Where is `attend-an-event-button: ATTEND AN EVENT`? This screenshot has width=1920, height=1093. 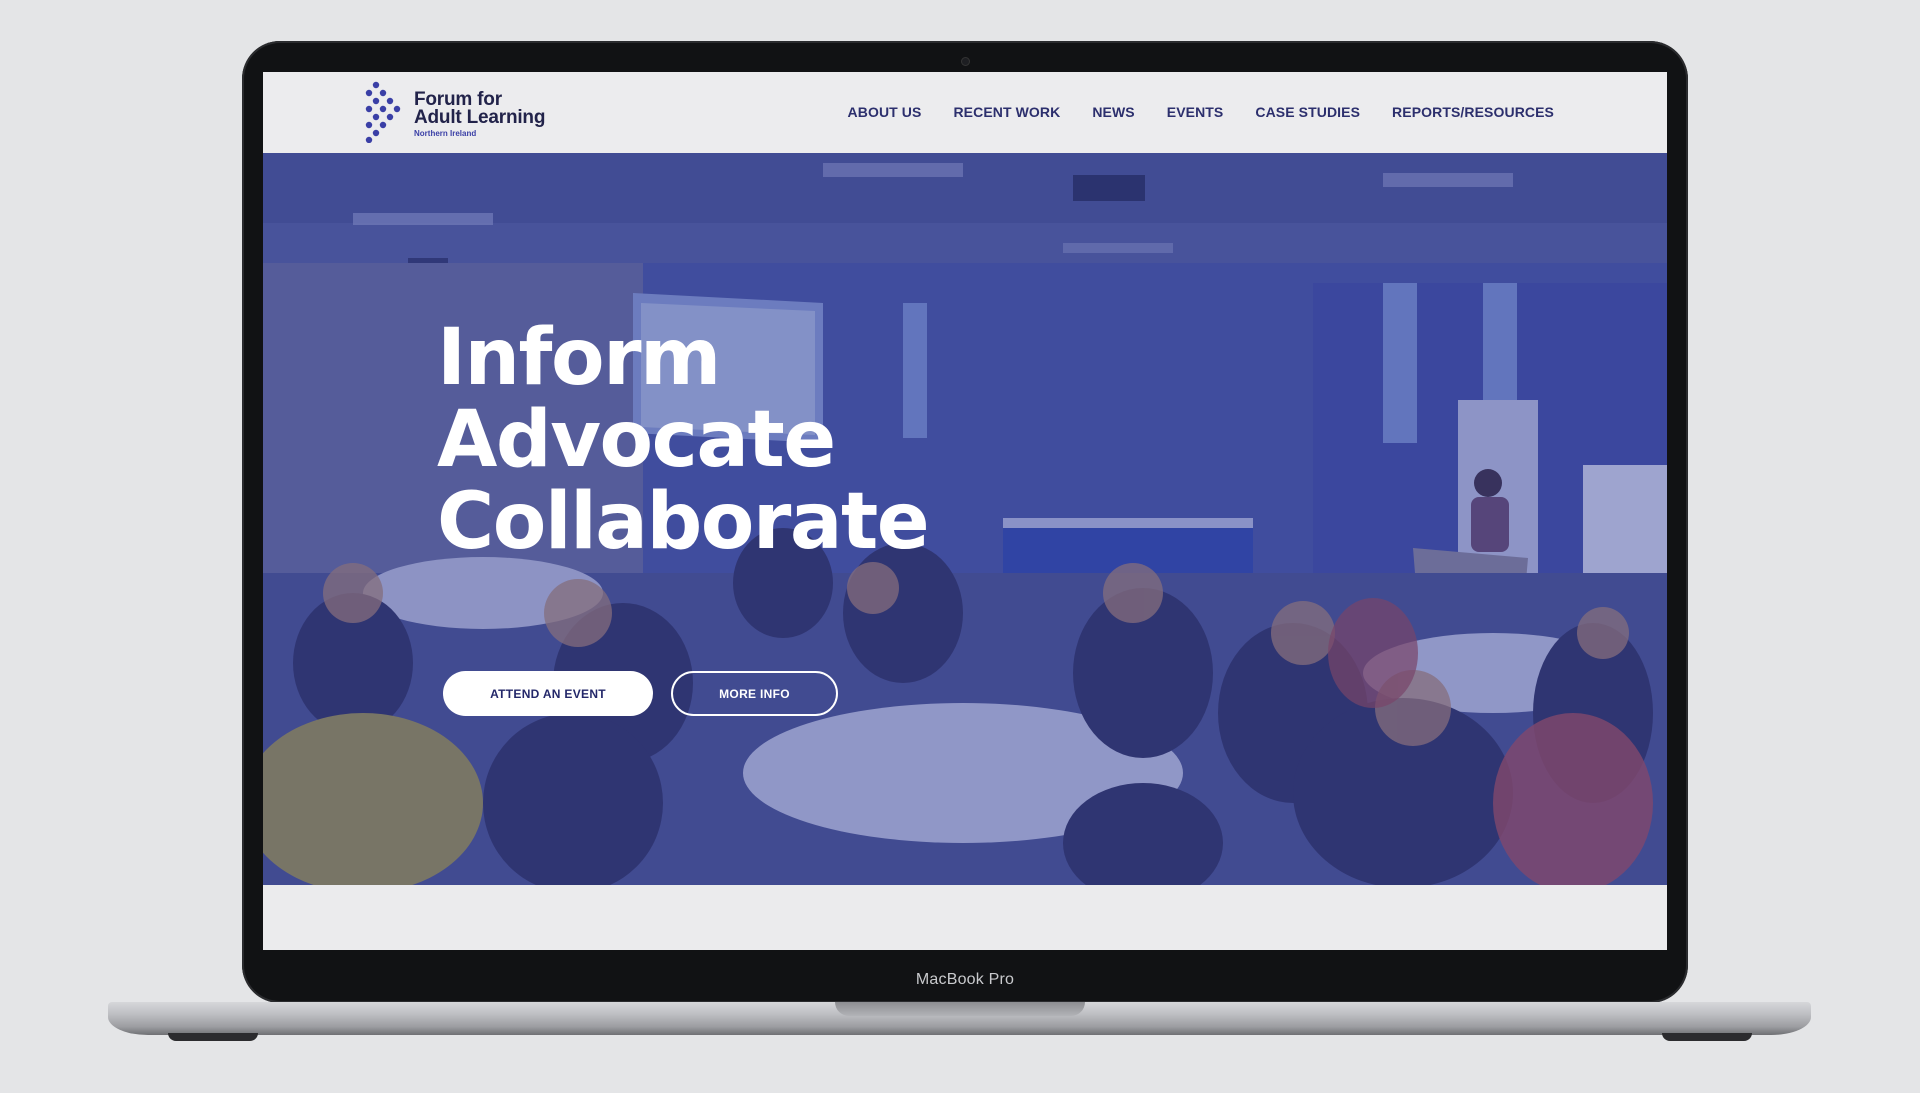
attend-an-event-button: ATTEND AN EVENT is located at coordinates (548, 693).